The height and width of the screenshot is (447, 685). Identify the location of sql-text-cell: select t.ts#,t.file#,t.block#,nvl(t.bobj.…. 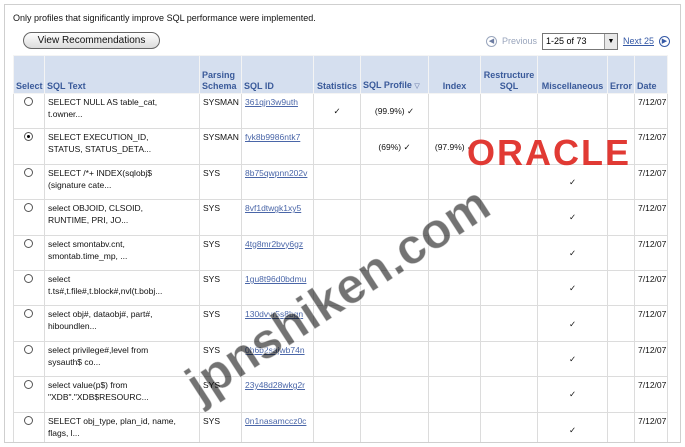
(122, 288).